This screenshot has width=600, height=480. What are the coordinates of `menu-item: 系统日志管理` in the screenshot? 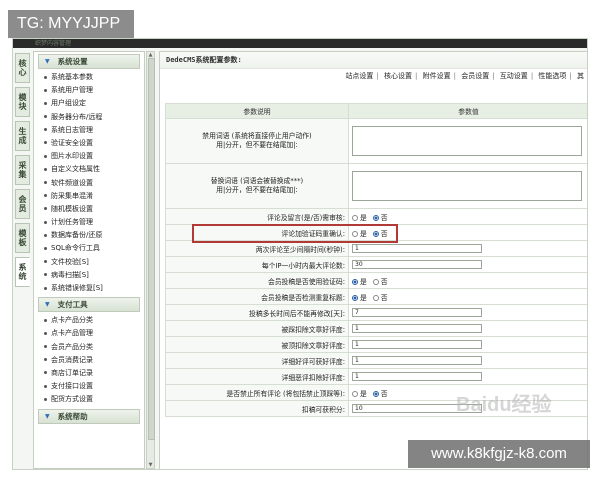 It's located at (89, 130).